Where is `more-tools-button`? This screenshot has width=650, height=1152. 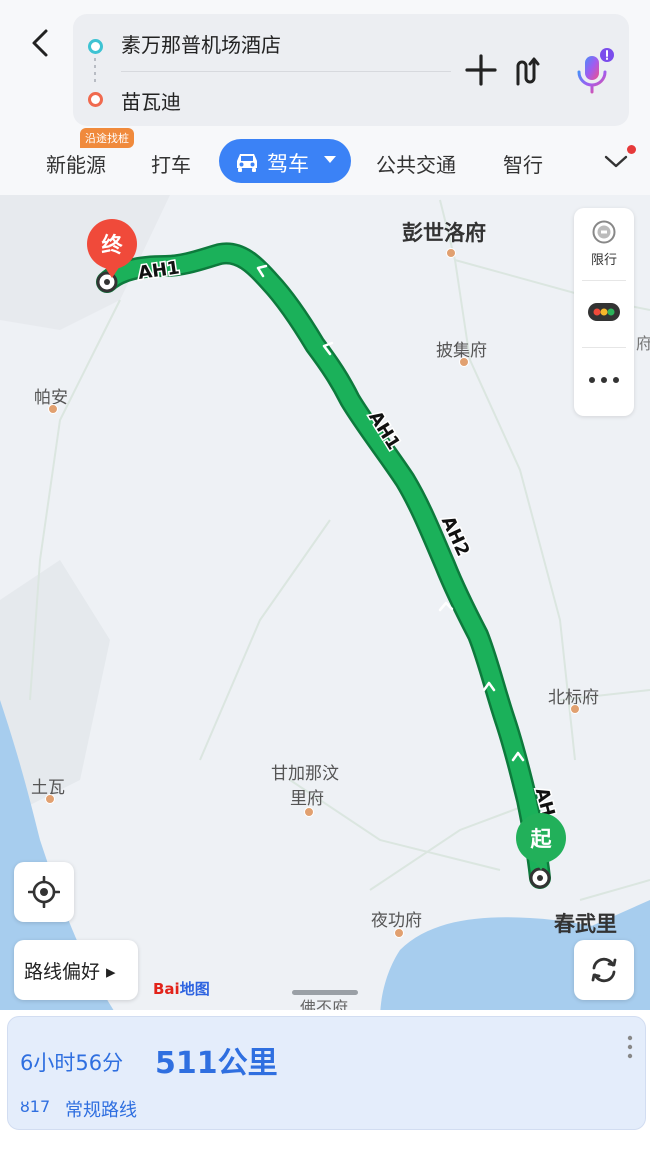
more-tools-button is located at coordinates (604, 381).